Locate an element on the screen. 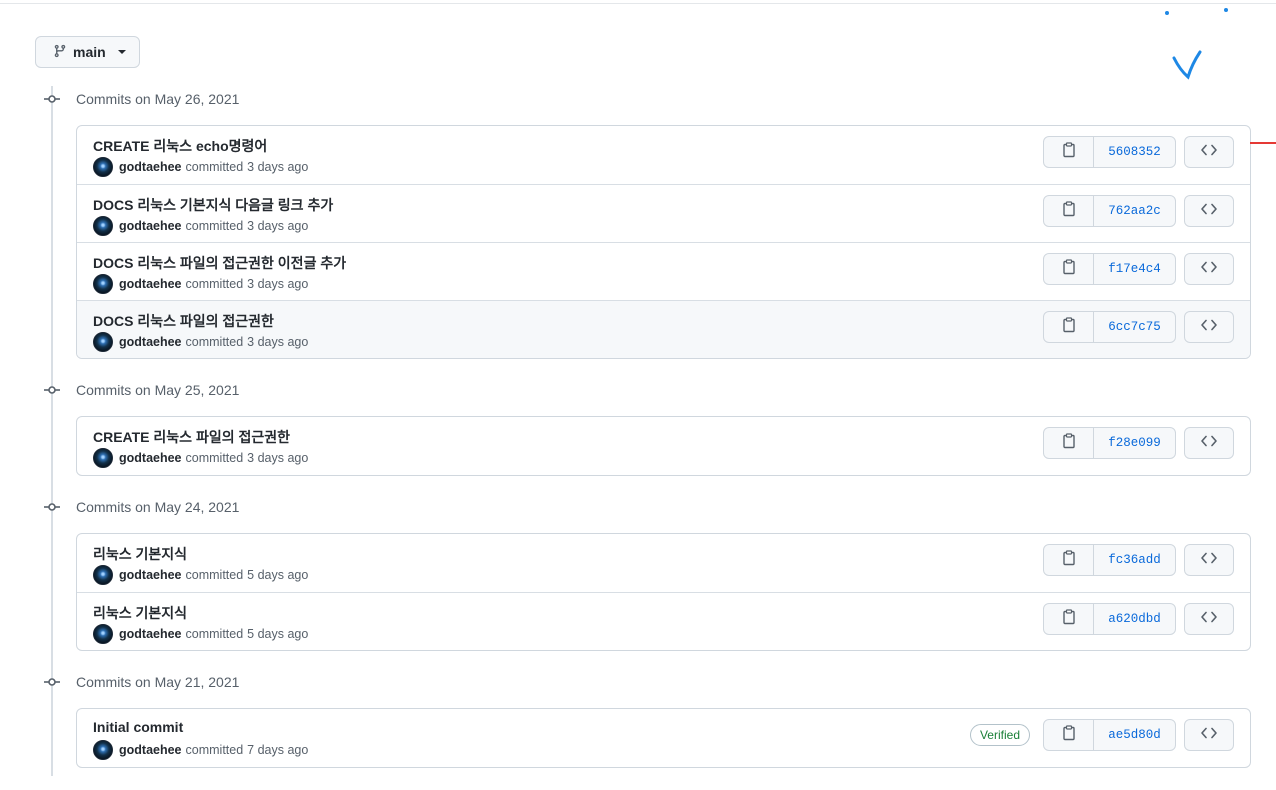  commit-message-link: DOCS 리눅스 파일의 접근권한 이전글 추가 is located at coordinates (219, 263).